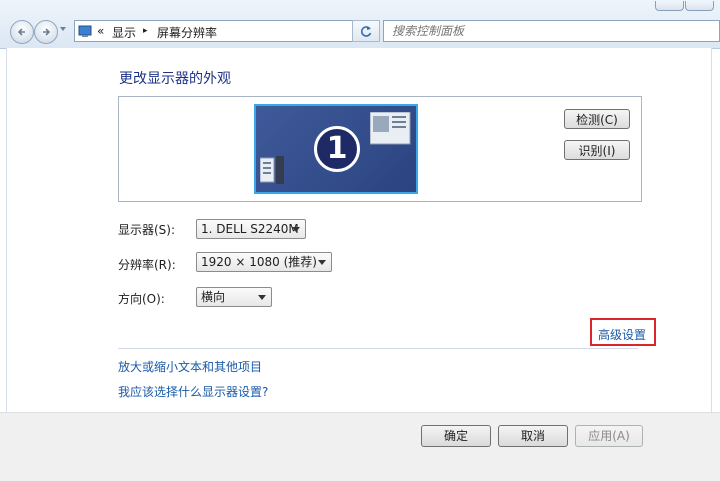 The width and height of the screenshot is (720, 481). I want to click on orientation-select: 横向, so click(234, 297).